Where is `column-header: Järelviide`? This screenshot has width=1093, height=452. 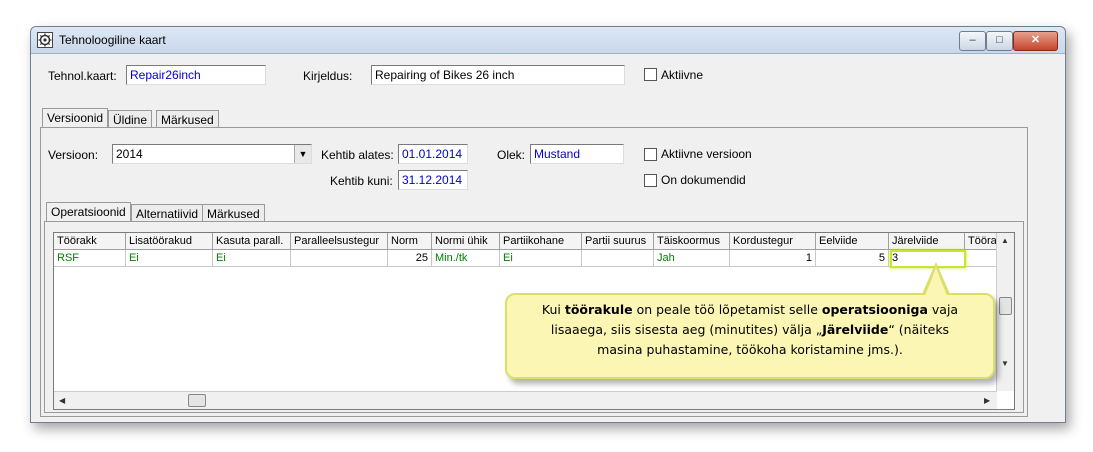 column-header: Järelviide is located at coordinates (927, 241).